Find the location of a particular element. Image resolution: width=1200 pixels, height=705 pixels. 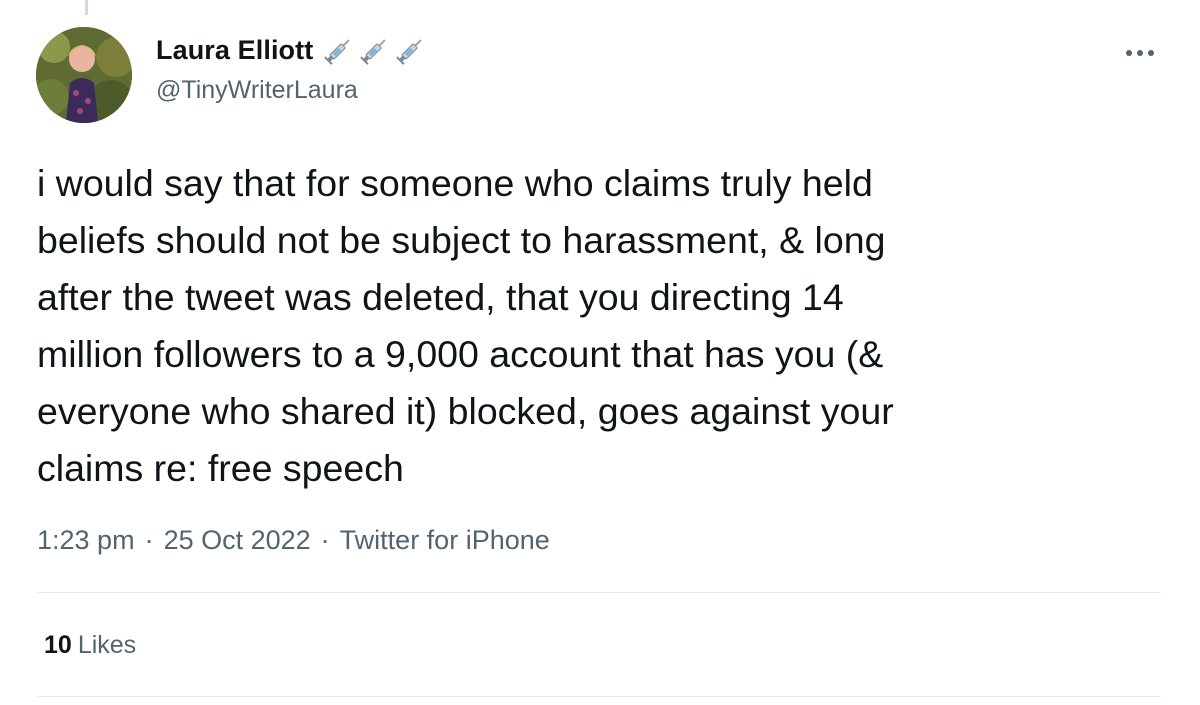

author-name-row: Laura Elliott is located at coordinates (291, 50).